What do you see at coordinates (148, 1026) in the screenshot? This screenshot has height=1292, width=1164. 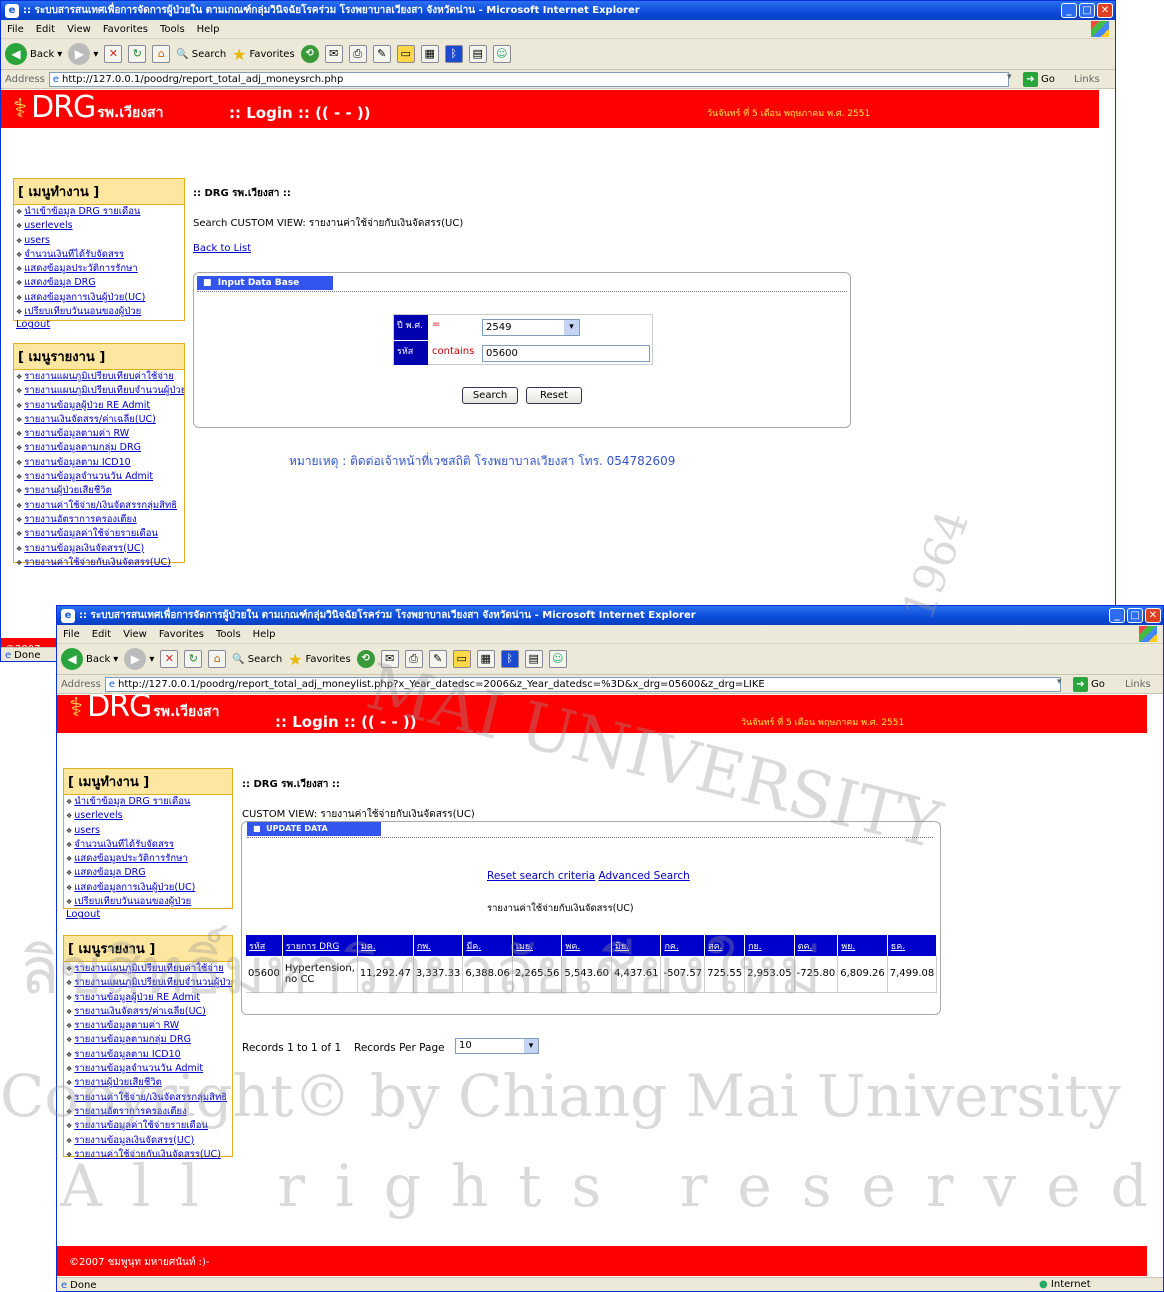 I see `menu-link: รายงานข้อมูลตามค่า RW` at bounding box center [148, 1026].